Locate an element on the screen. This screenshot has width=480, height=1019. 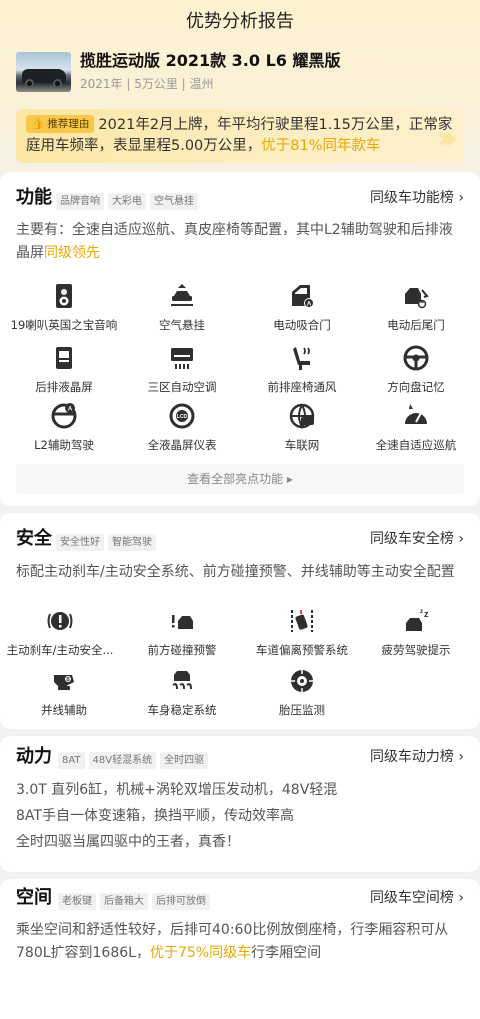
safety-item: 胎压监测 is located at coordinates (302, 692).